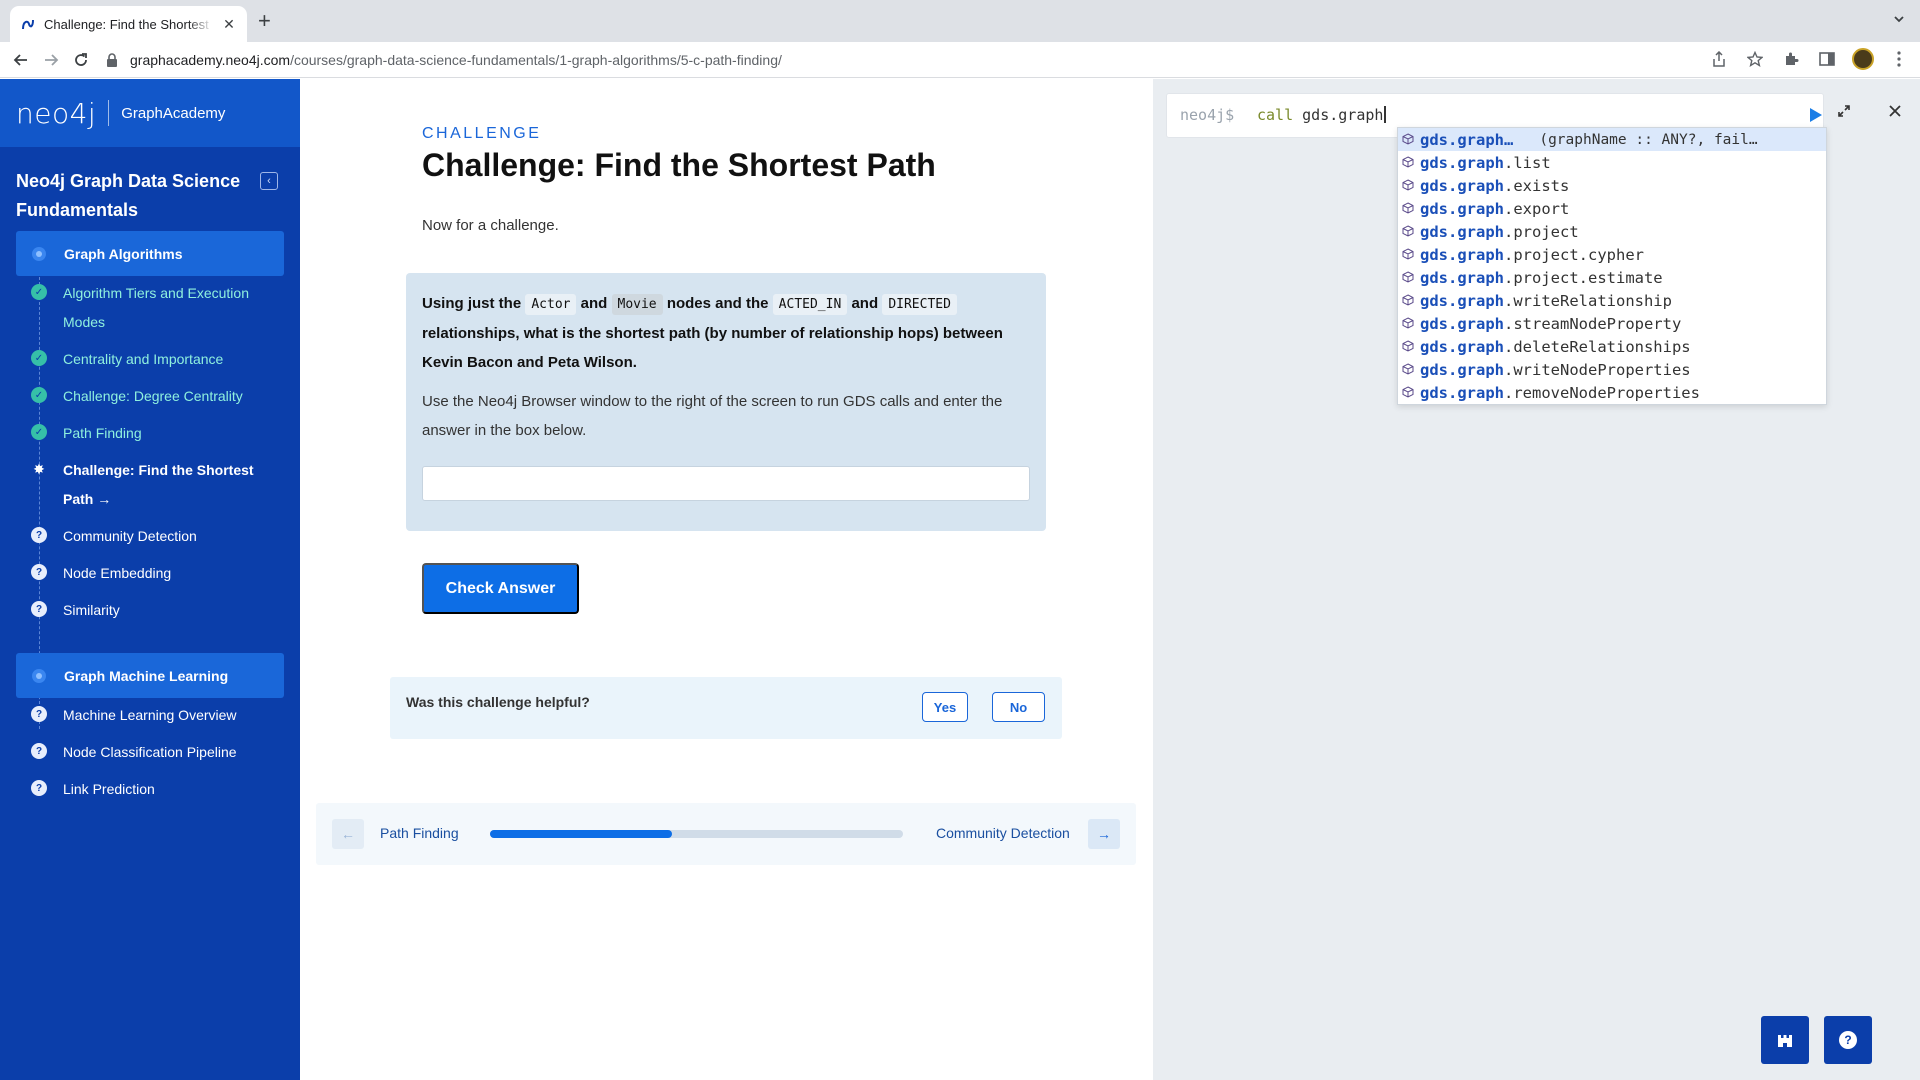  I want to click on autocomplete-item: gds.graph .project.estimate, so click(1612, 277).